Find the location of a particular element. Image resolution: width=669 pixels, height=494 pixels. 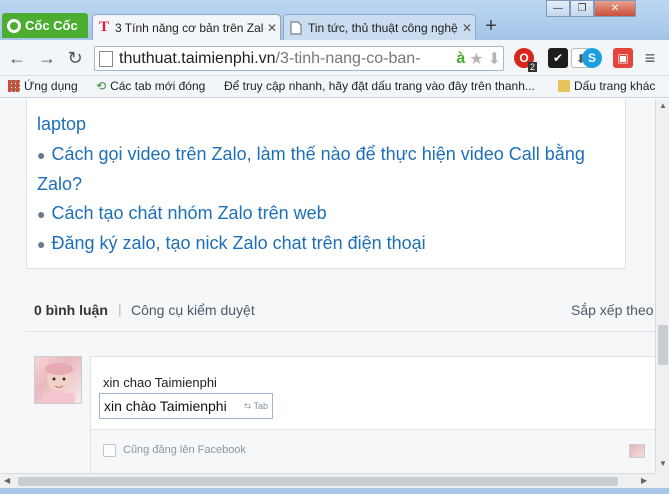

scroll-right-icon: ▶ is located at coordinates (644, 480).